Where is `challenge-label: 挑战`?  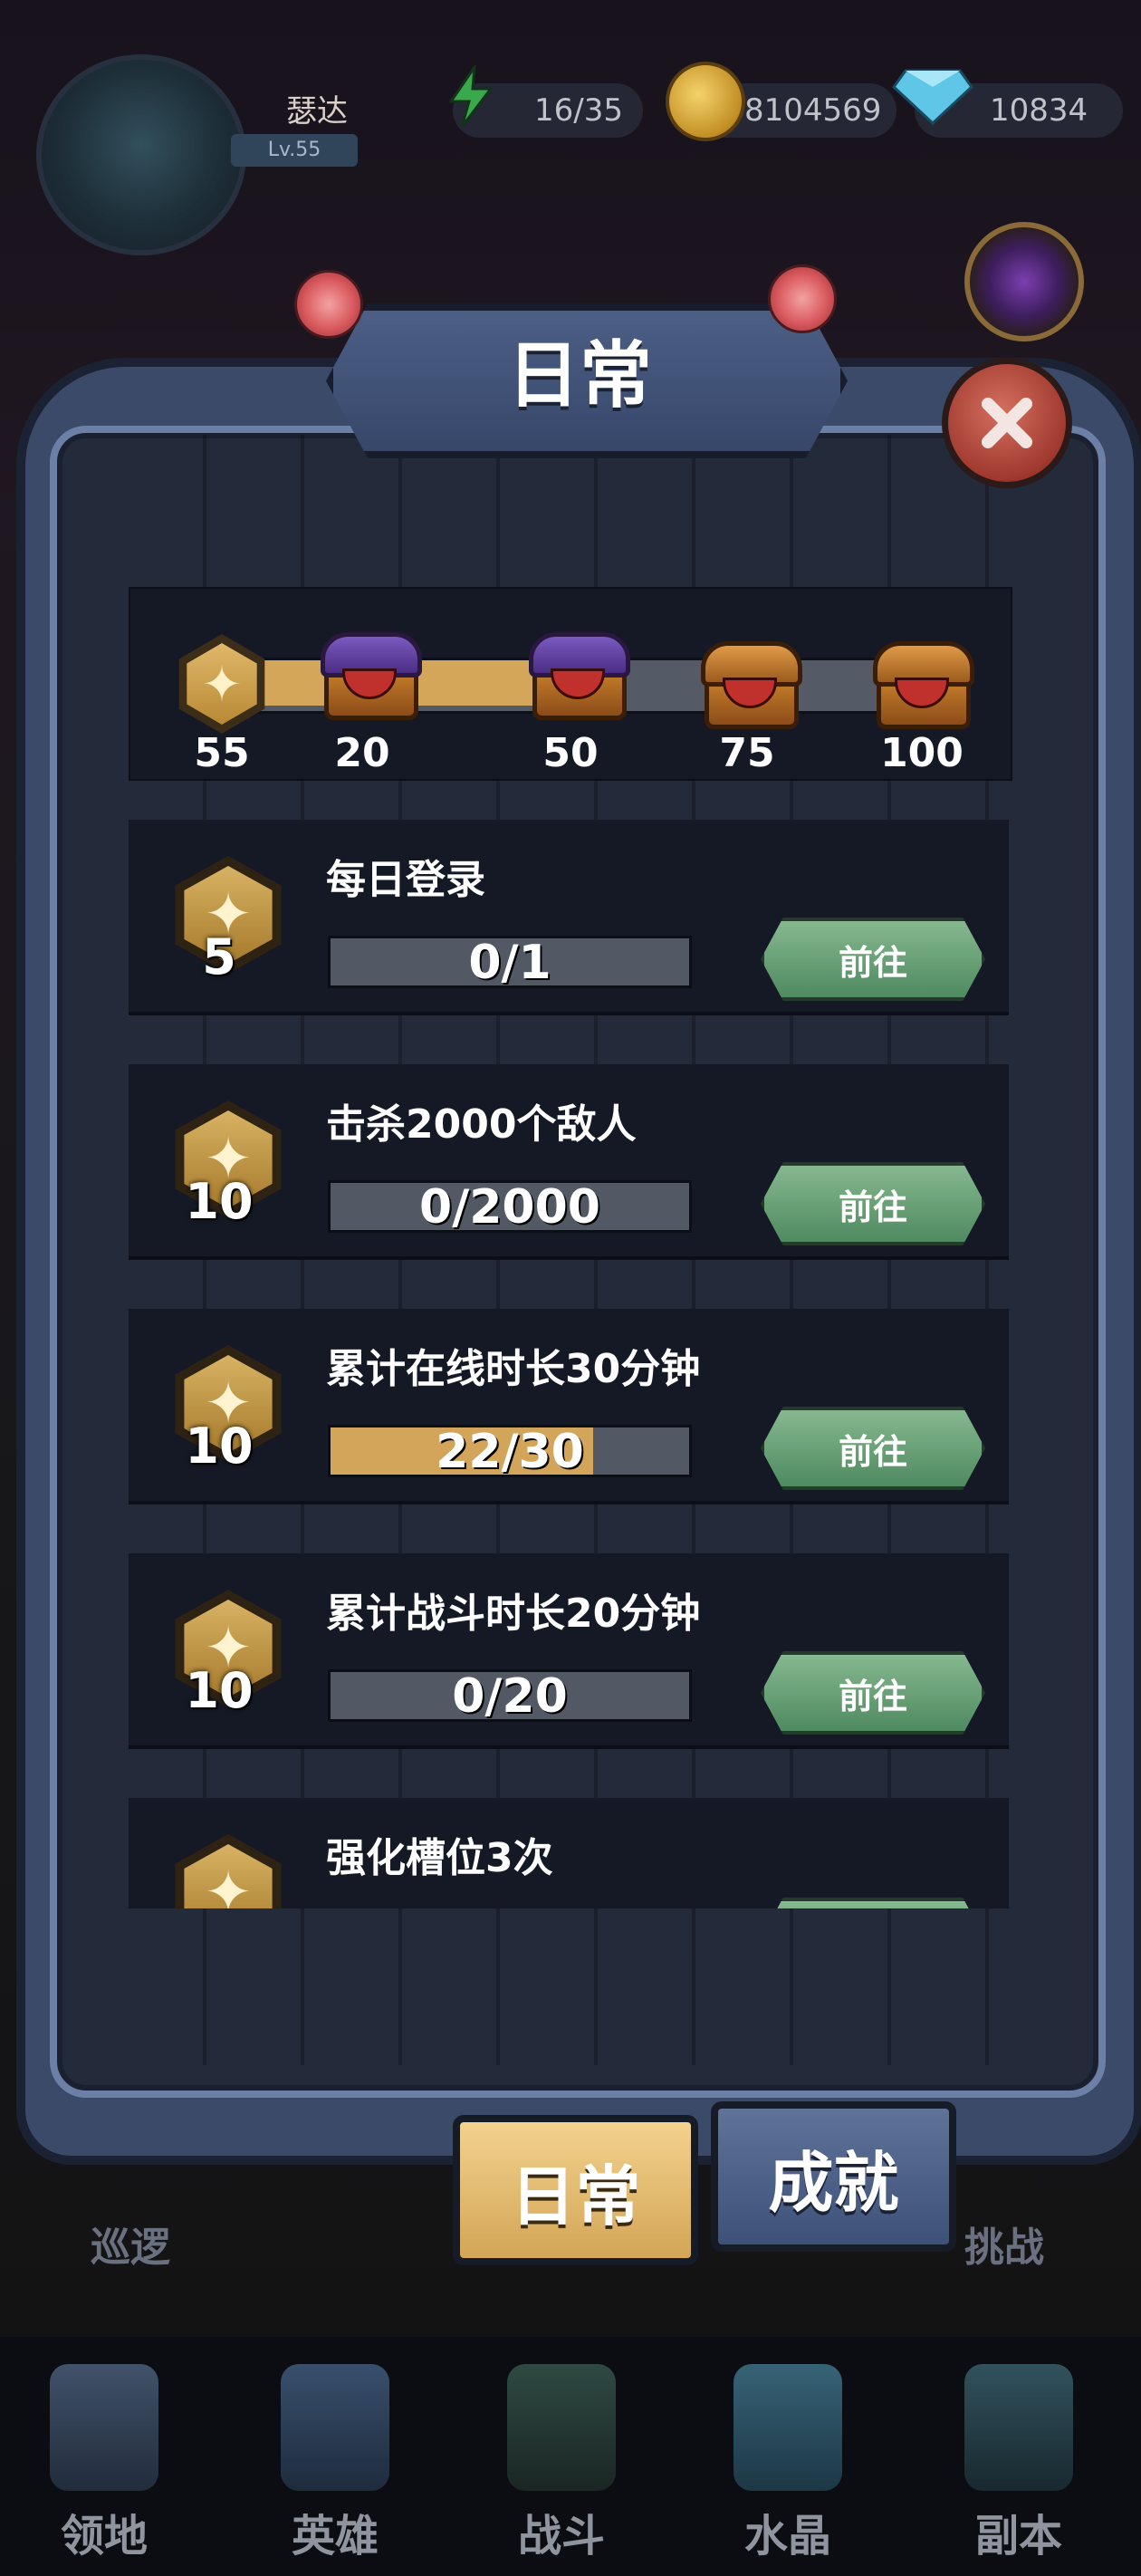 challenge-label: 挑战 is located at coordinates (1004, 2244).